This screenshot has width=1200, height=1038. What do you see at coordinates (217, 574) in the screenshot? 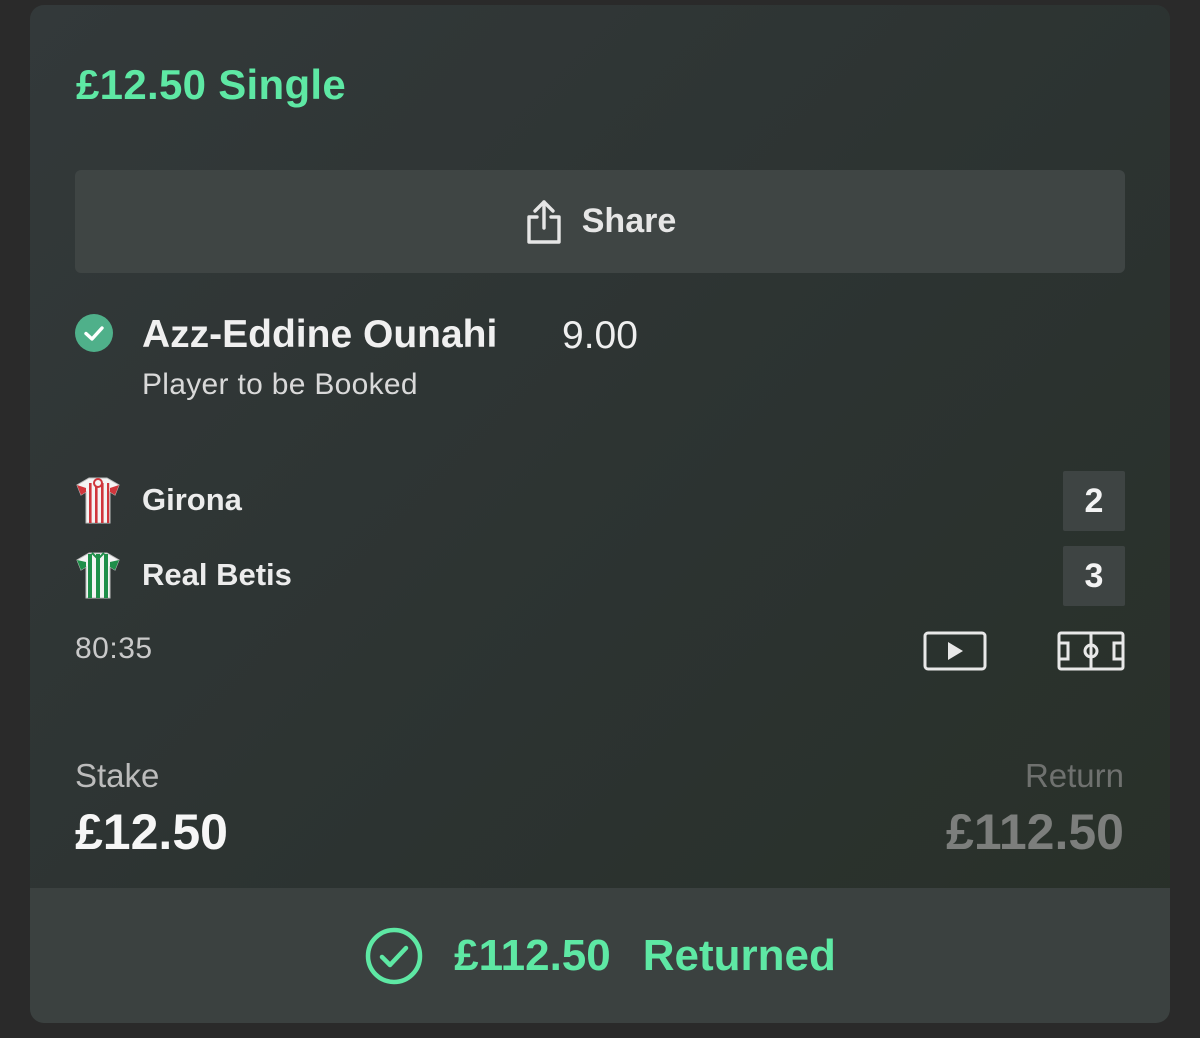
I see `team-name-away: Real Betis` at bounding box center [217, 574].